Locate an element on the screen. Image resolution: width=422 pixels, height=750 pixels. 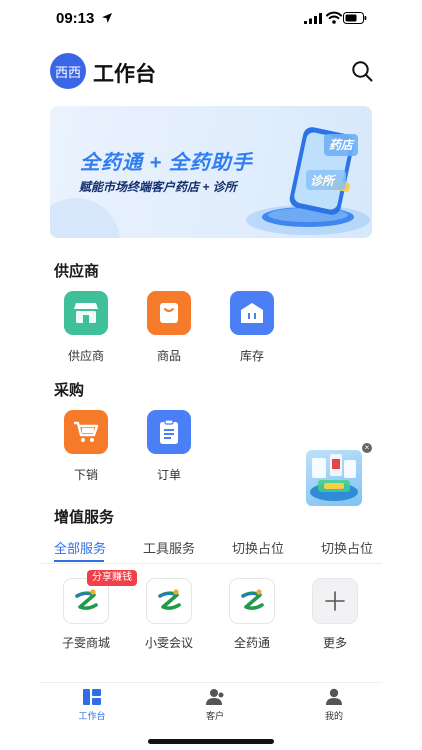
service-xiaowen-meeting: 小雯会议 is located at coordinates (169, 616).